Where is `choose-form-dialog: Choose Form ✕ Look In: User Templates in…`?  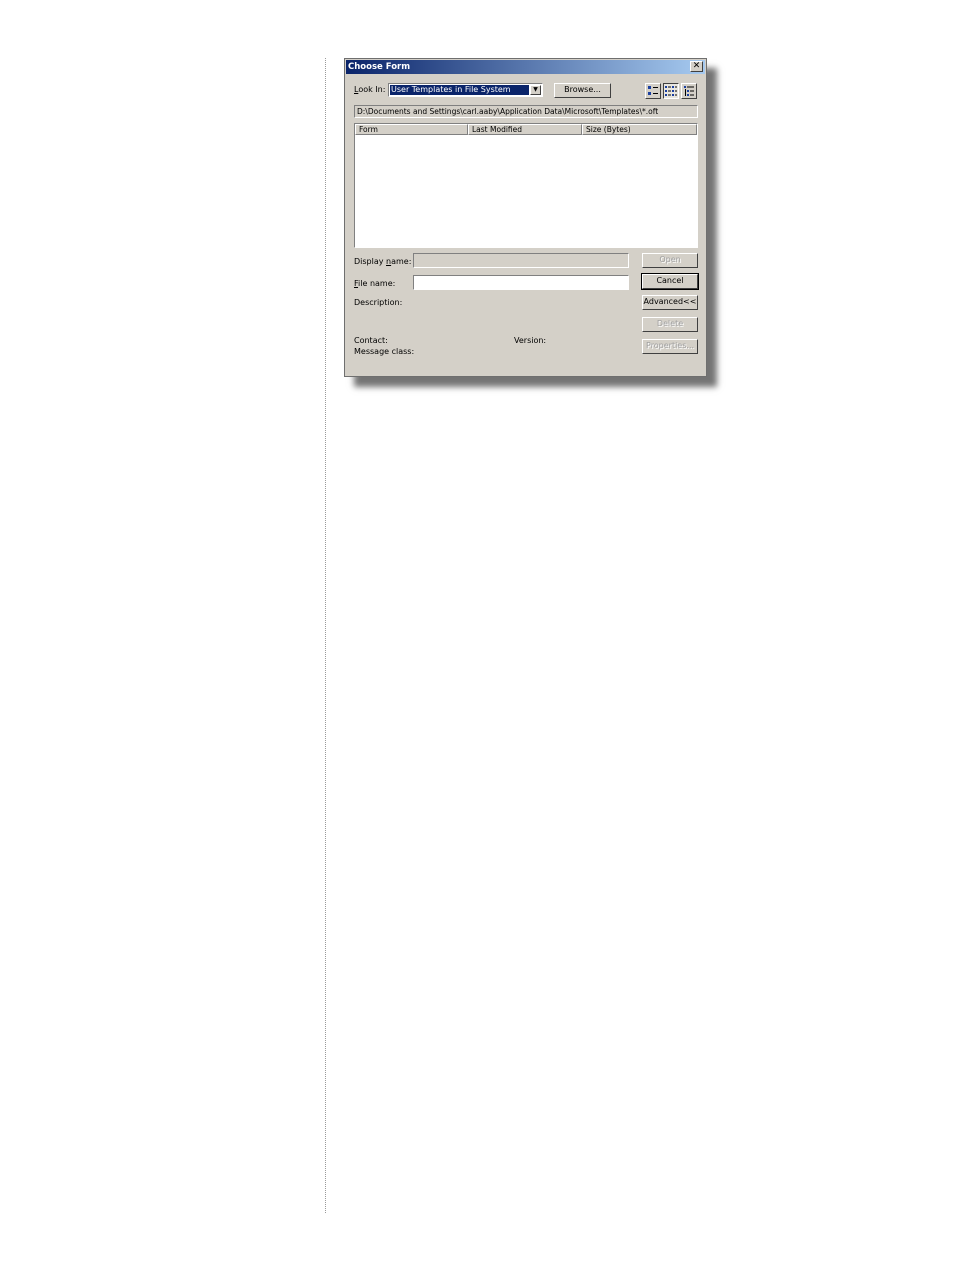 choose-form-dialog: Choose Form ✕ Look In: User Templates in… is located at coordinates (525, 217).